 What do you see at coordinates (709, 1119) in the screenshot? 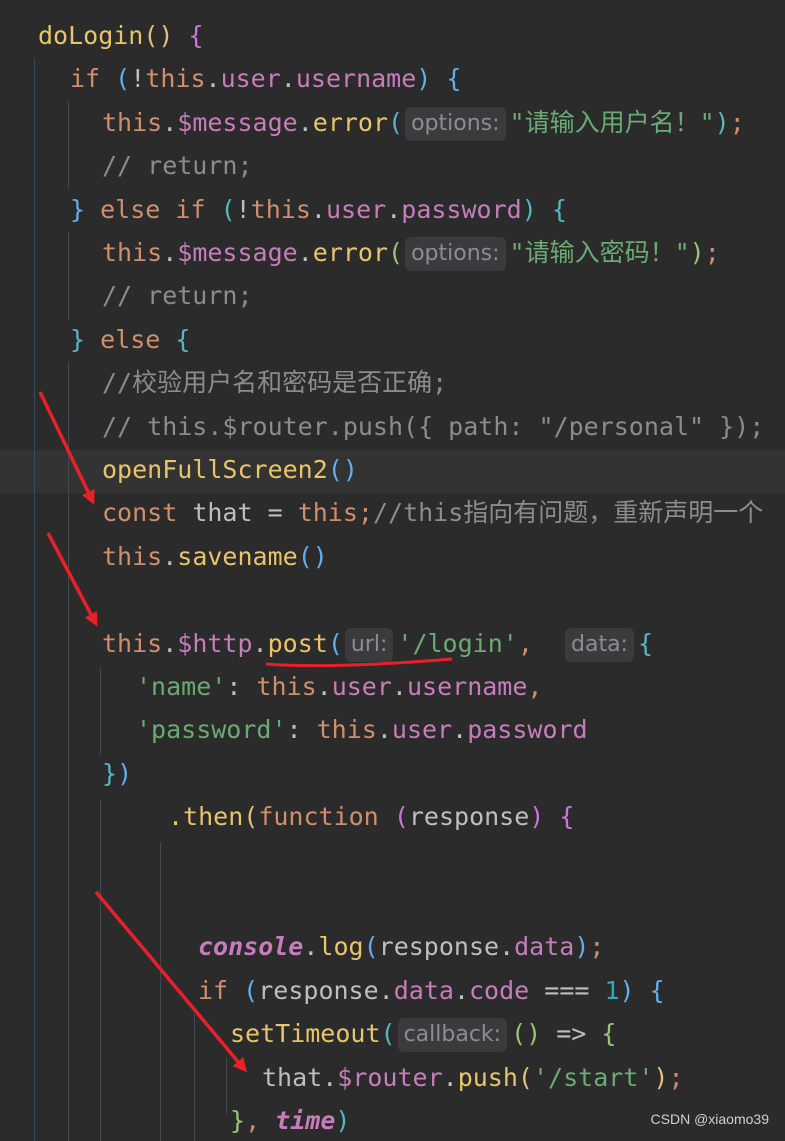
I see `watermark: CSDN @xiaomo39` at bounding box center [709, 1119].